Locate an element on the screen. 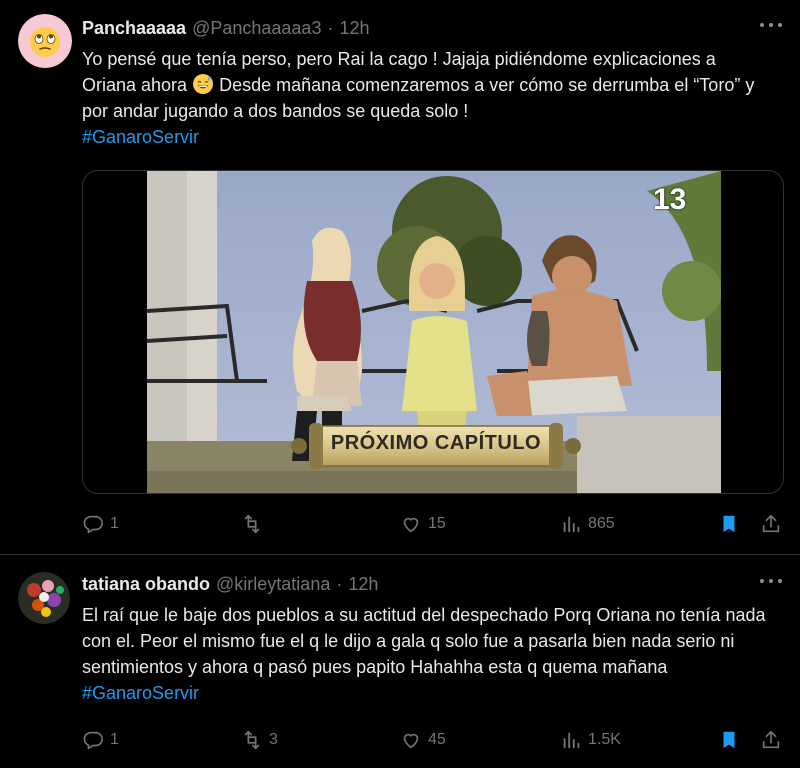 The image size is (800, 768). emoji-rolling-eyes-avatar is located at coordinates (45, 41).